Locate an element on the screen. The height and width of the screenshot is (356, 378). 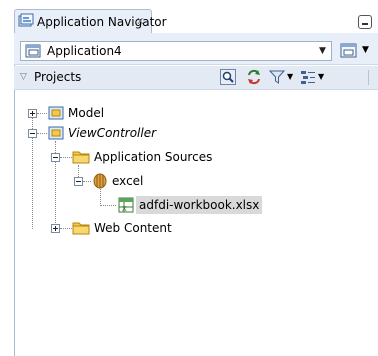
tree-guide-appsources is located at coordinates (66, 157).